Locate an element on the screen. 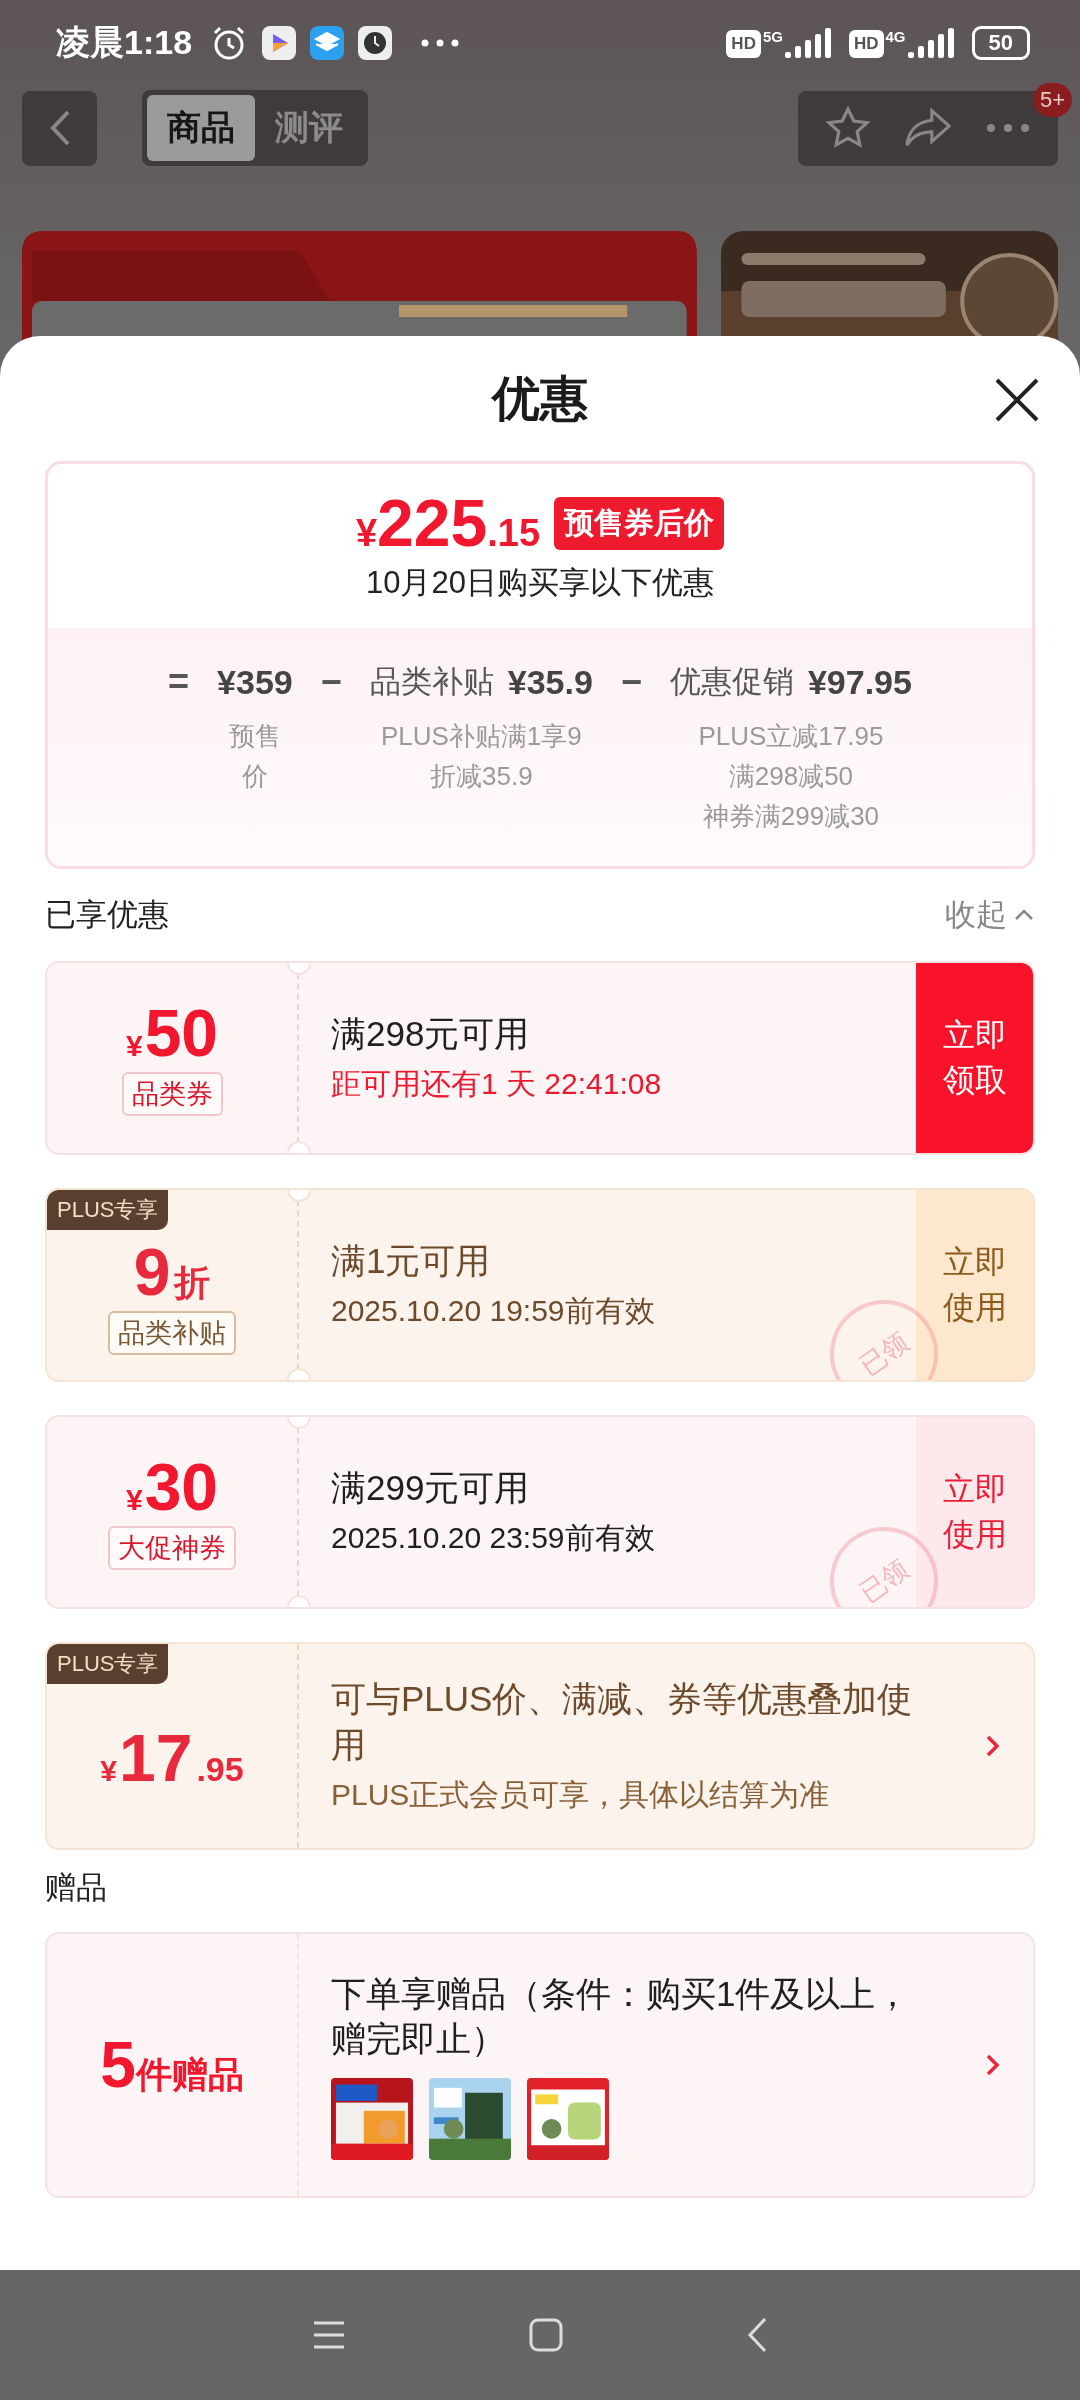 This screenshot has width=1080, height=2400. price-type-label: 预售券后价 is located at coordinates (639, 523).